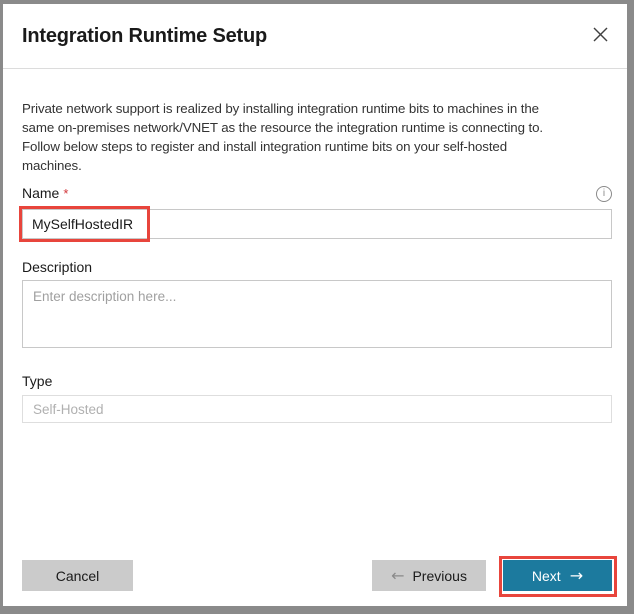 This screenshot has width=634, height=614. Describe the element at coordinates (315, 36) in the screenshot. I see `dialog-header: Integration Runtime Setup` at that location.